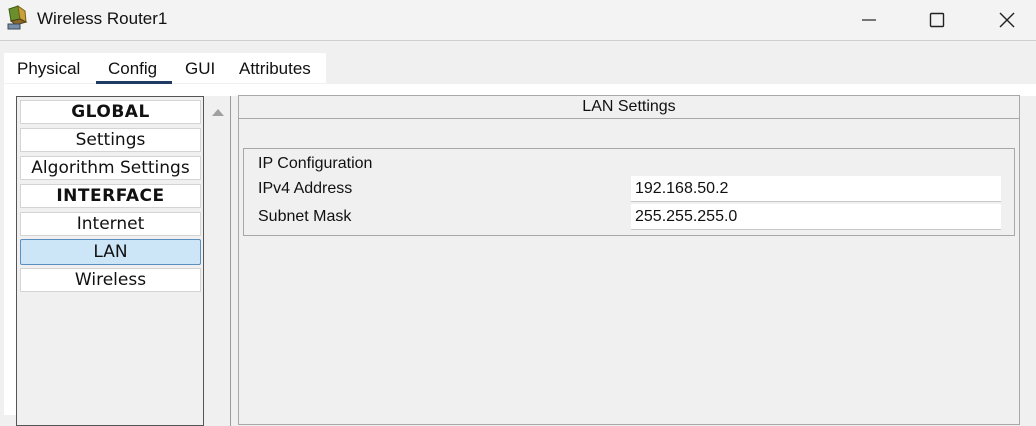  I want to click on scroll-up-icon, so click(218, 113).